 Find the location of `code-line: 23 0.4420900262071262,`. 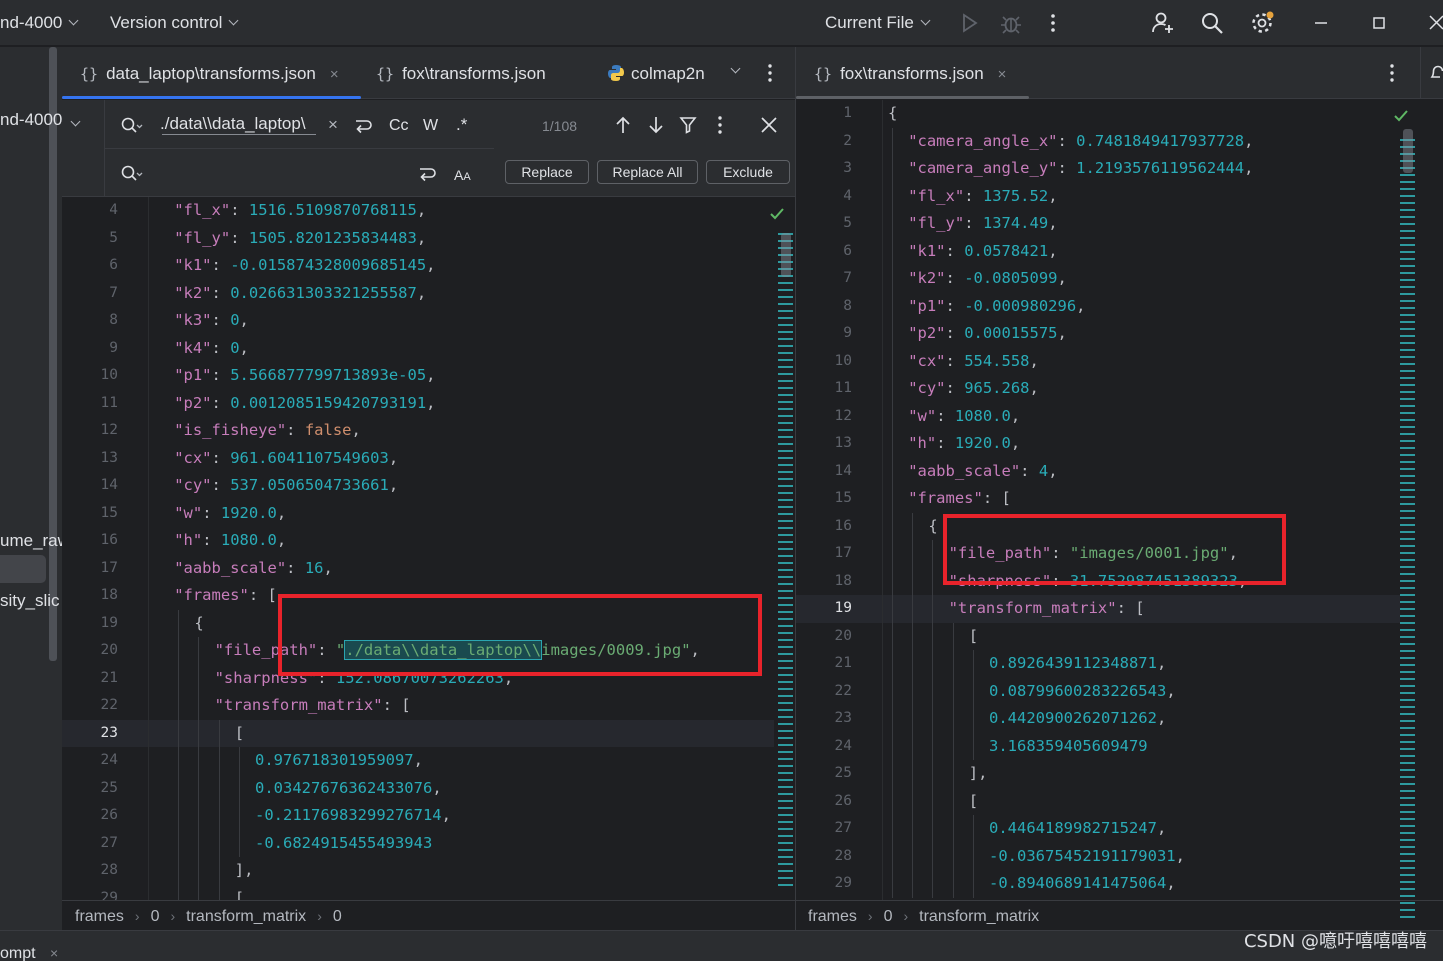

code-line: 23 0.4420900262071262, is located at coordinates (1098, 719).